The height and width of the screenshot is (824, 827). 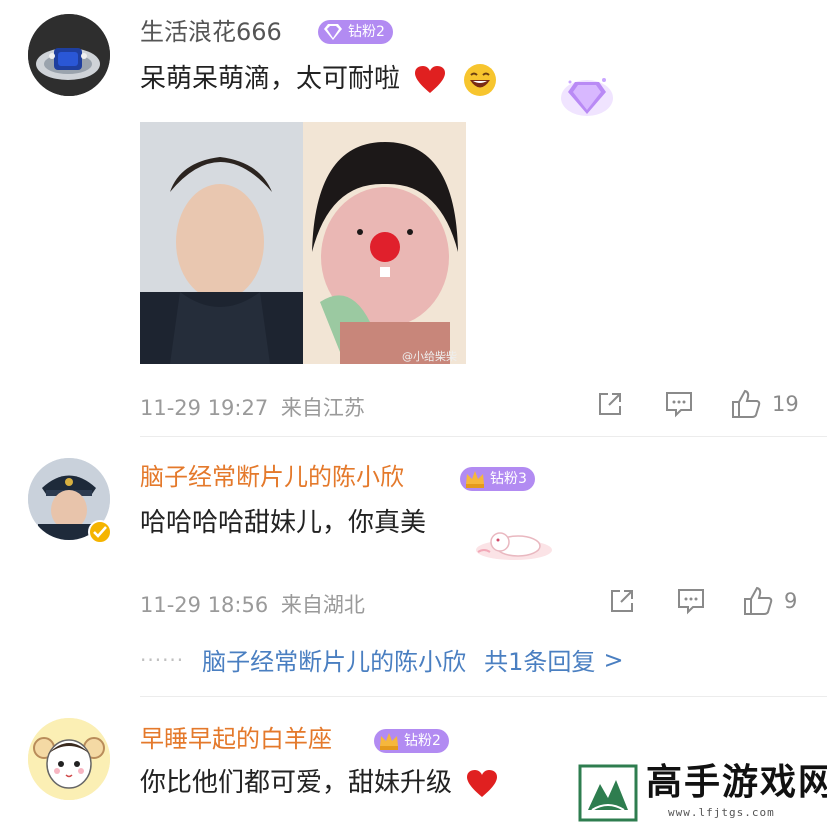 What do you see at coordinates (272, 477) in the screenshot?
I see `username: 脑子经常断片儿的陈小欣` at bounding box center [272, 477].